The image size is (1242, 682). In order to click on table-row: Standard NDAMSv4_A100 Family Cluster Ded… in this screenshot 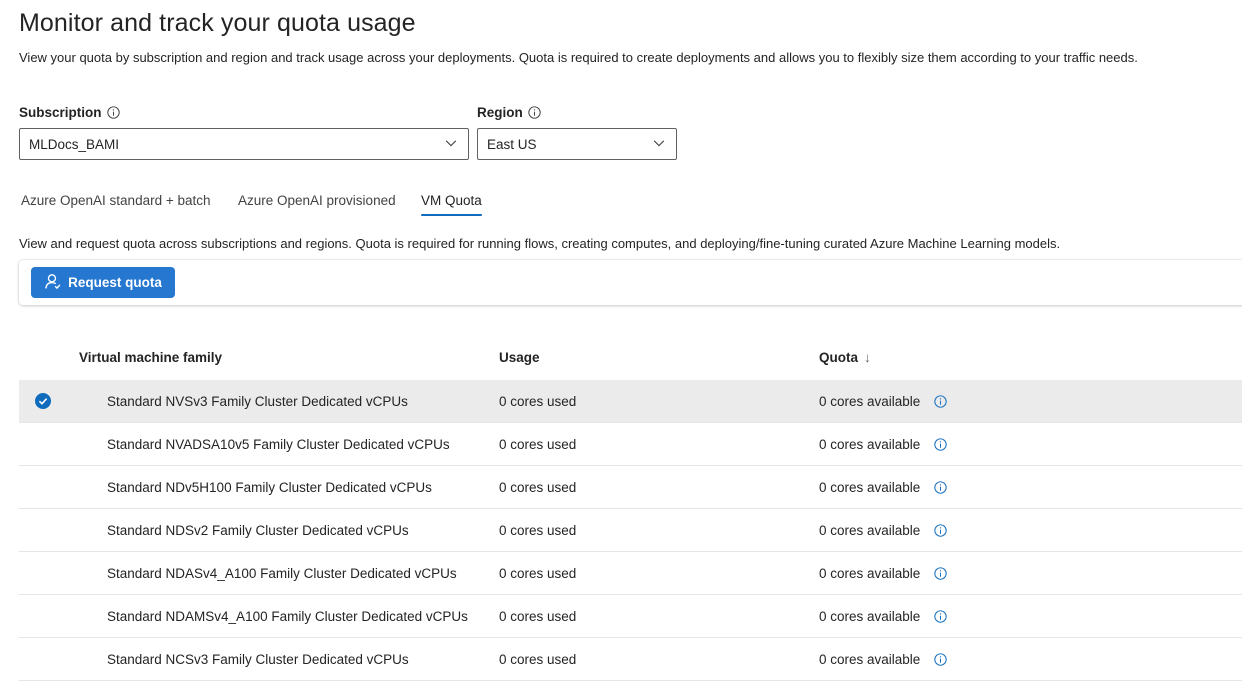, I will do `click(630, 616)`.